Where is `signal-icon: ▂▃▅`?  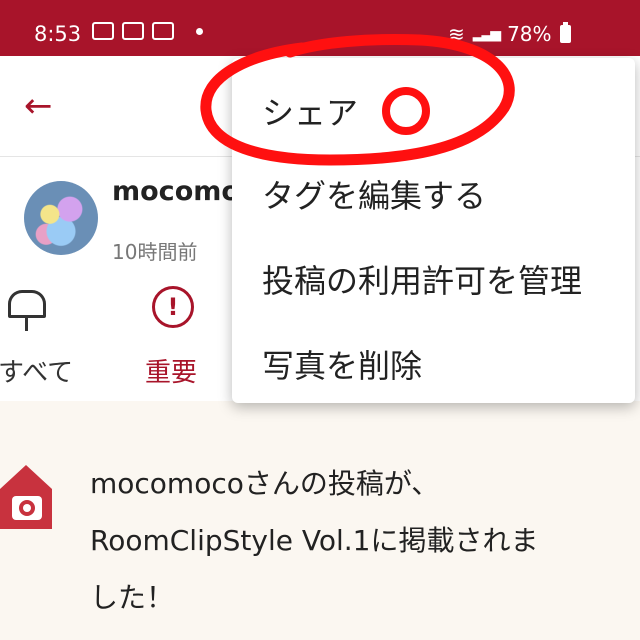 signal-icon: ▂▃▅ is located at coordinates (486, 34).